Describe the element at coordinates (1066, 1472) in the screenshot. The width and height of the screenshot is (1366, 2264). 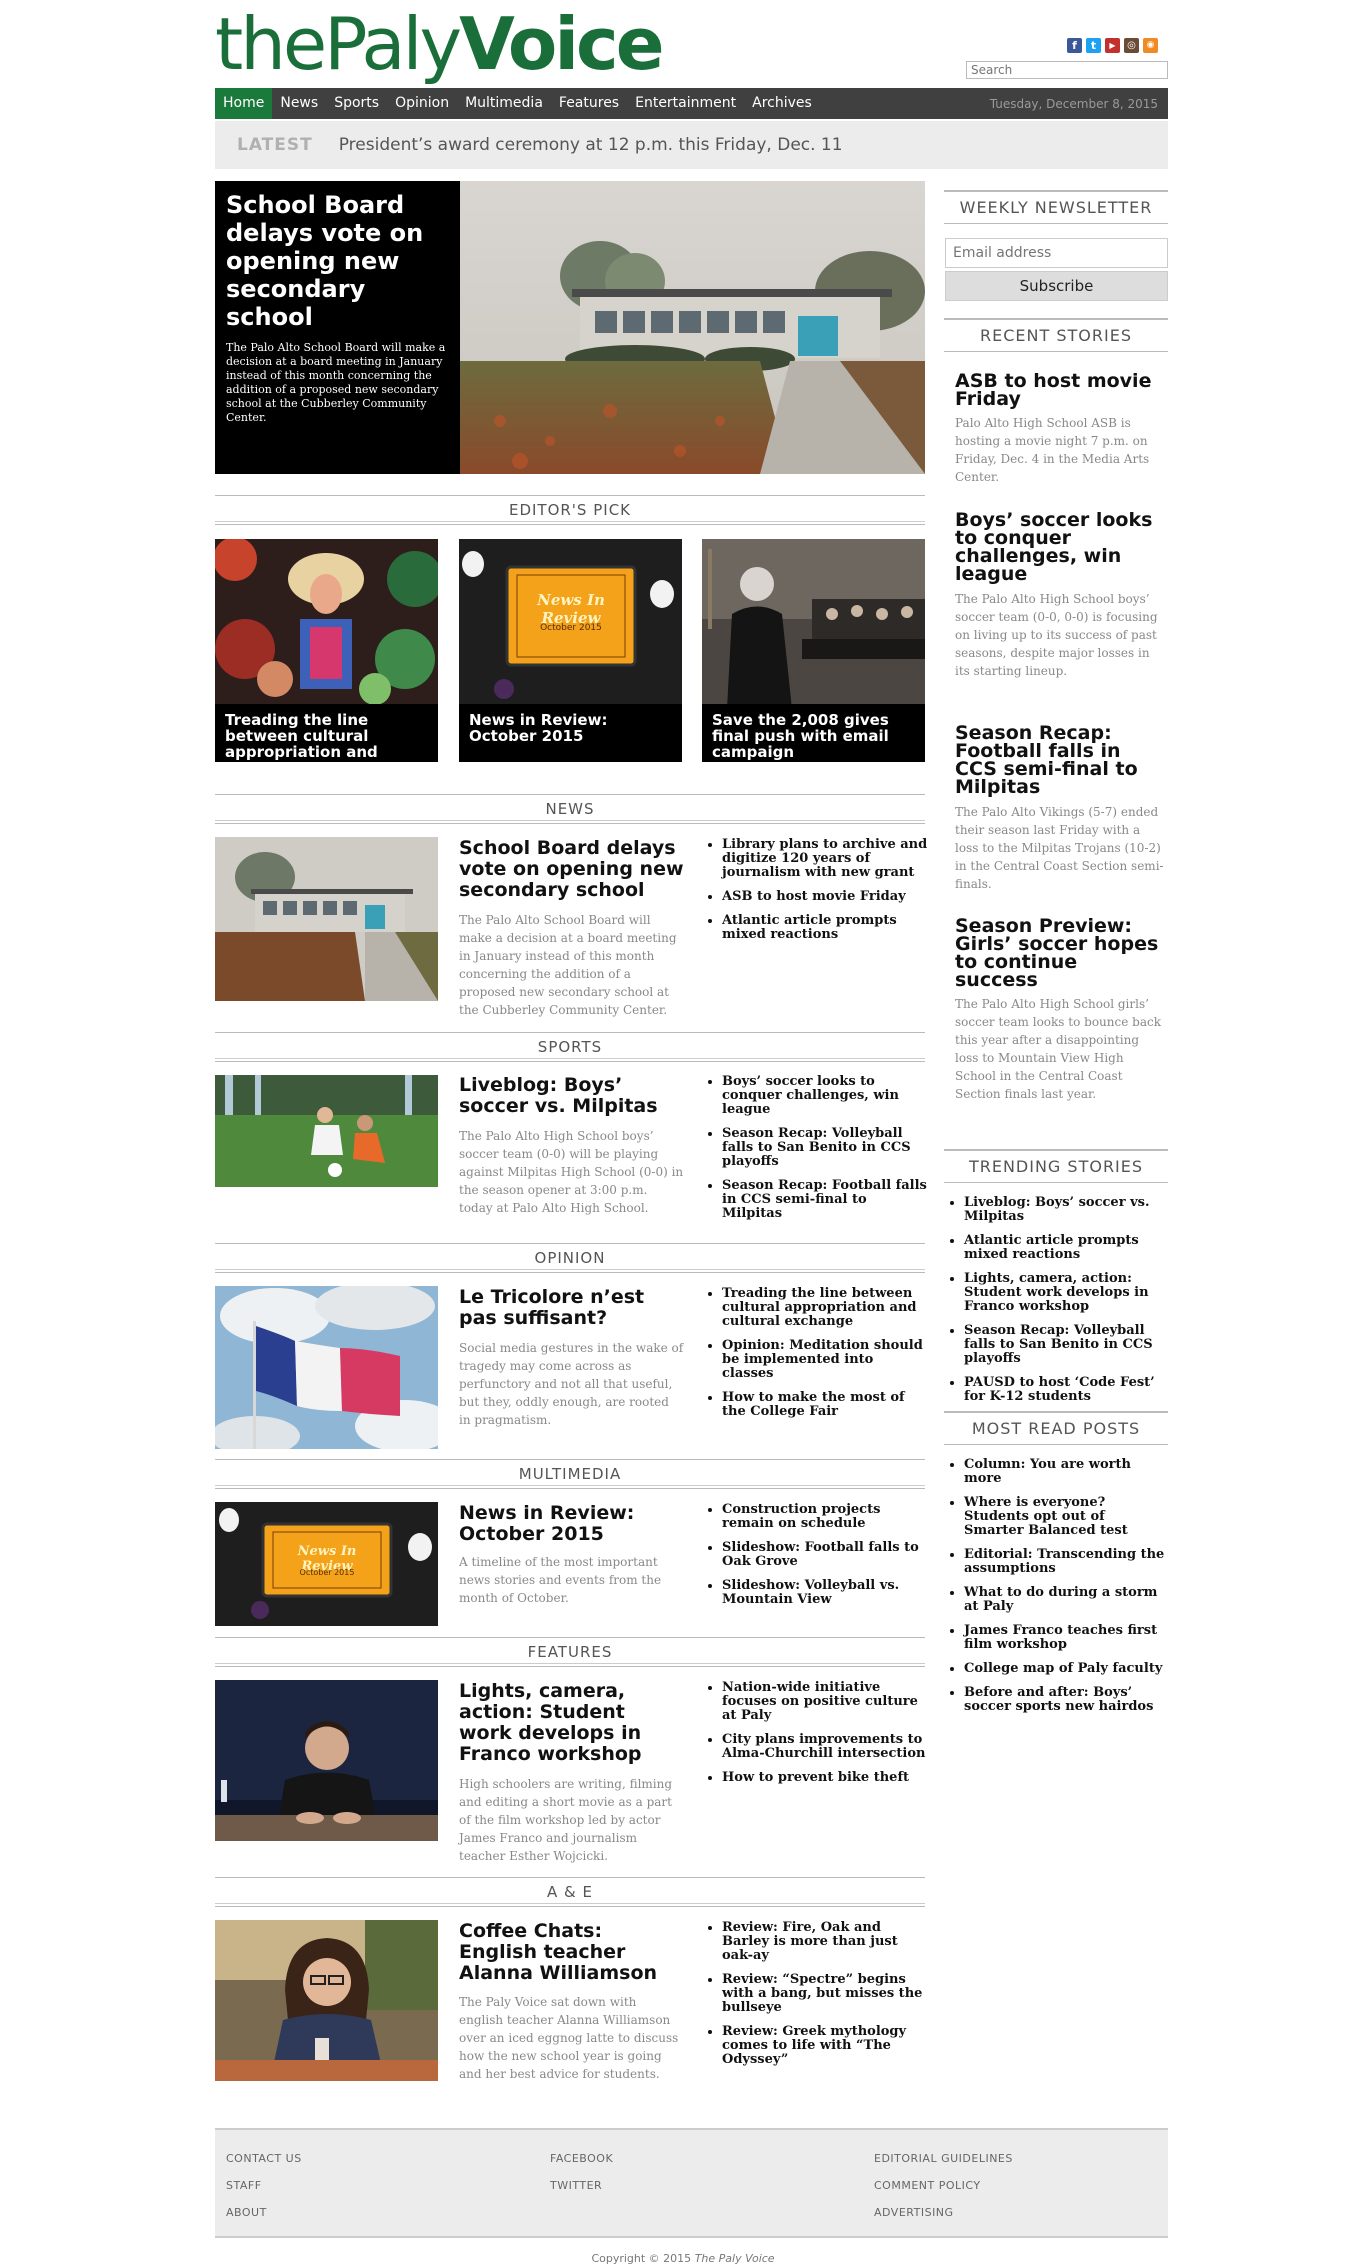
I see `mostread-item: Column: You are worth more` at that location.